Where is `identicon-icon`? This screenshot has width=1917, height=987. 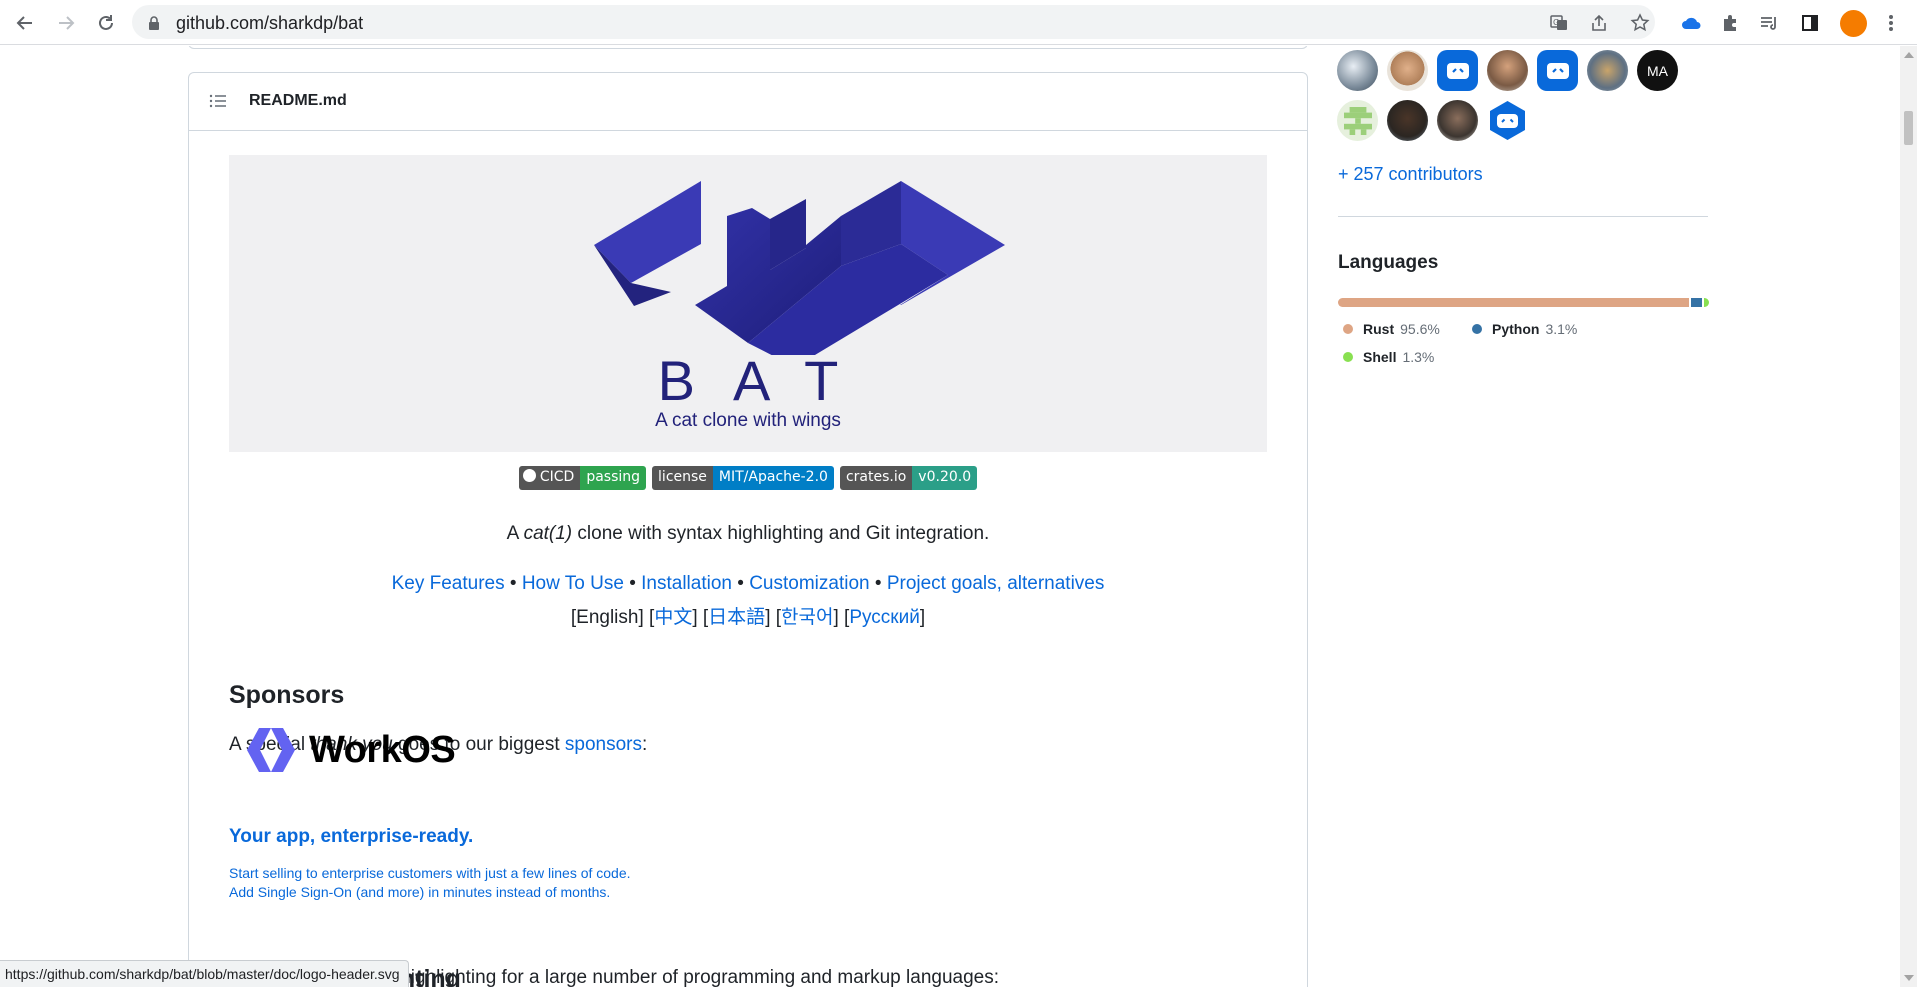 identicon-icon is located at coordinates (1357, 120).